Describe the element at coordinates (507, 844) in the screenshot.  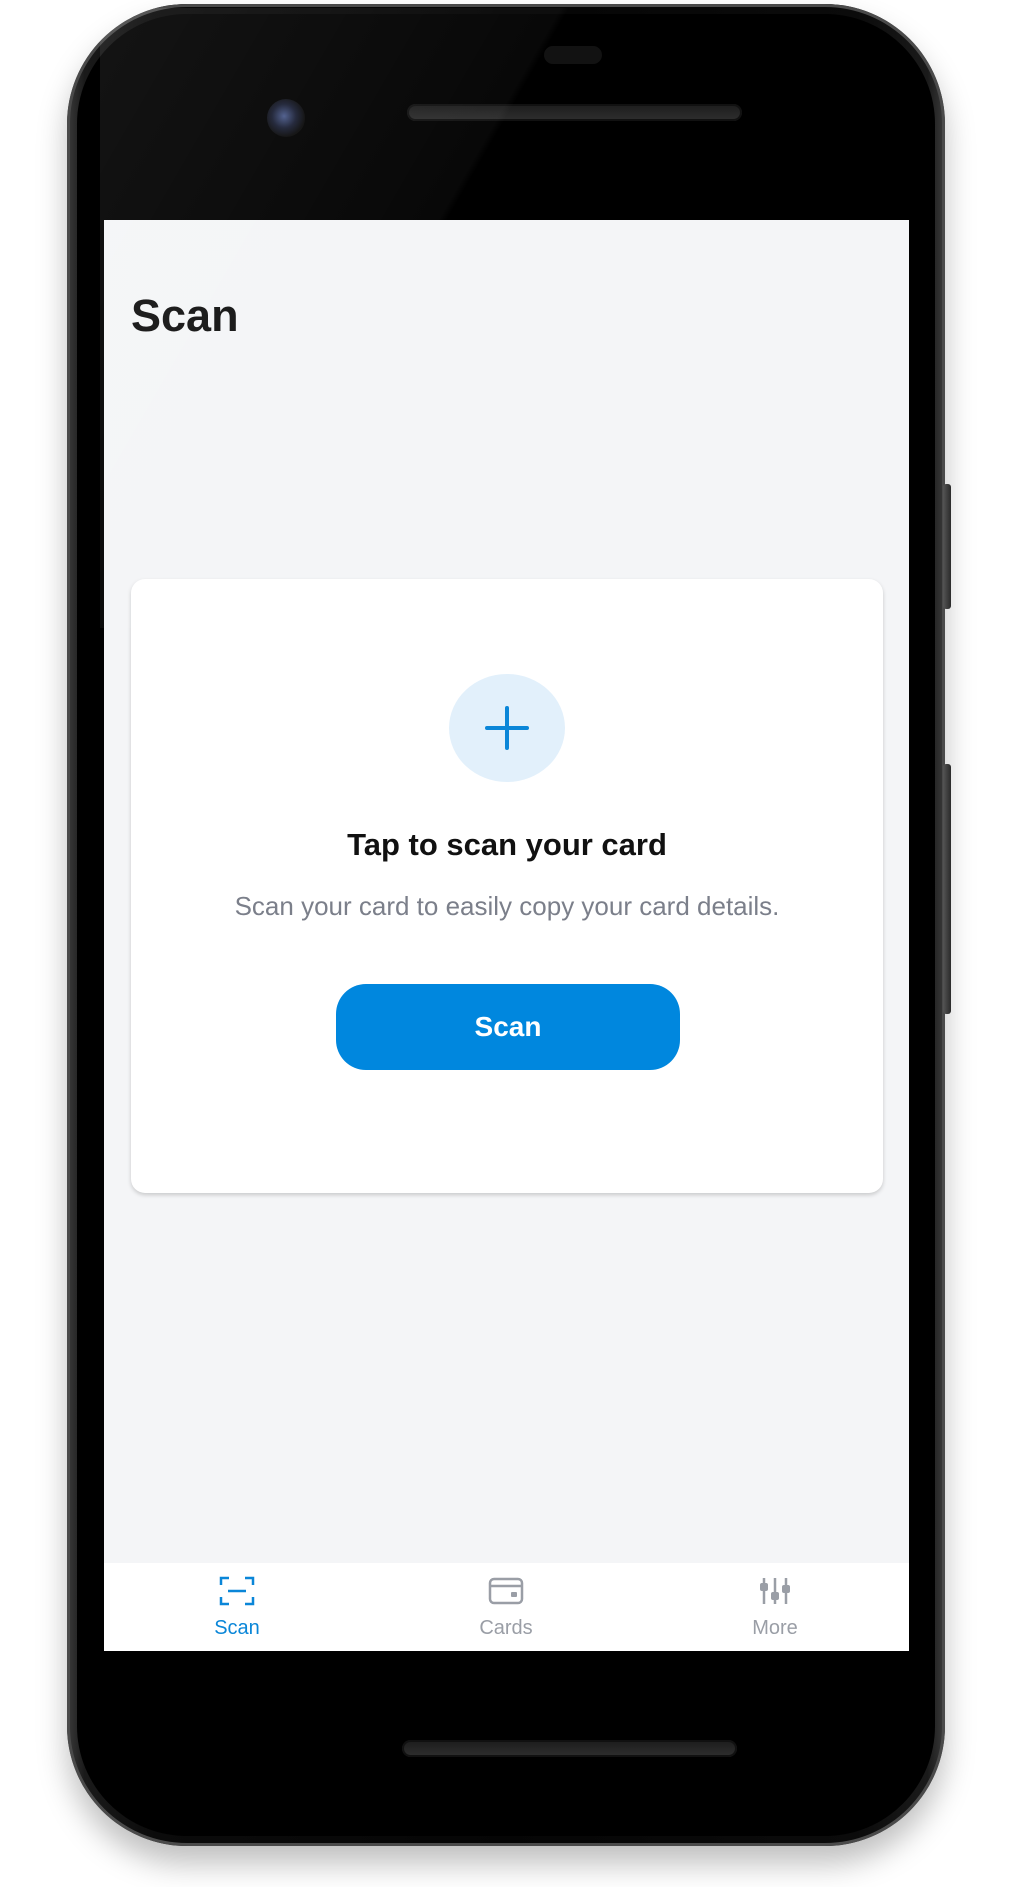
I see `card-heading: Tap to scan your card` at that location.